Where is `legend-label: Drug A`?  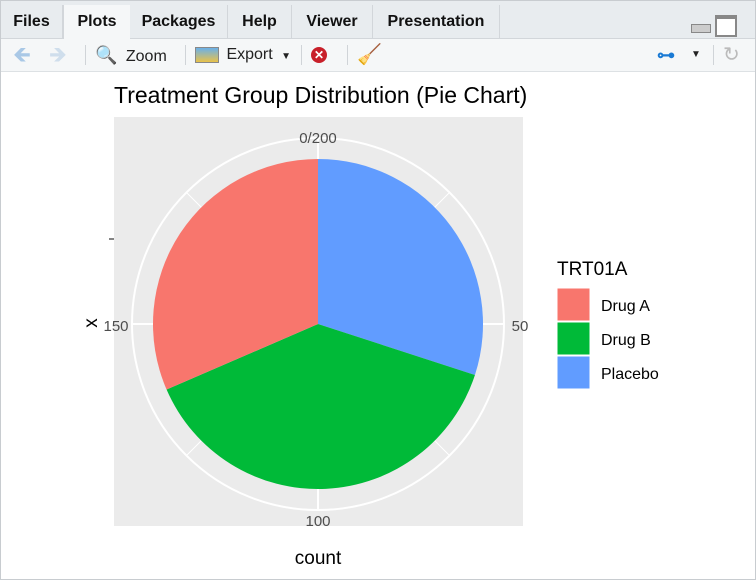
legend-label: Drug A is located at coordinates (625, 306).